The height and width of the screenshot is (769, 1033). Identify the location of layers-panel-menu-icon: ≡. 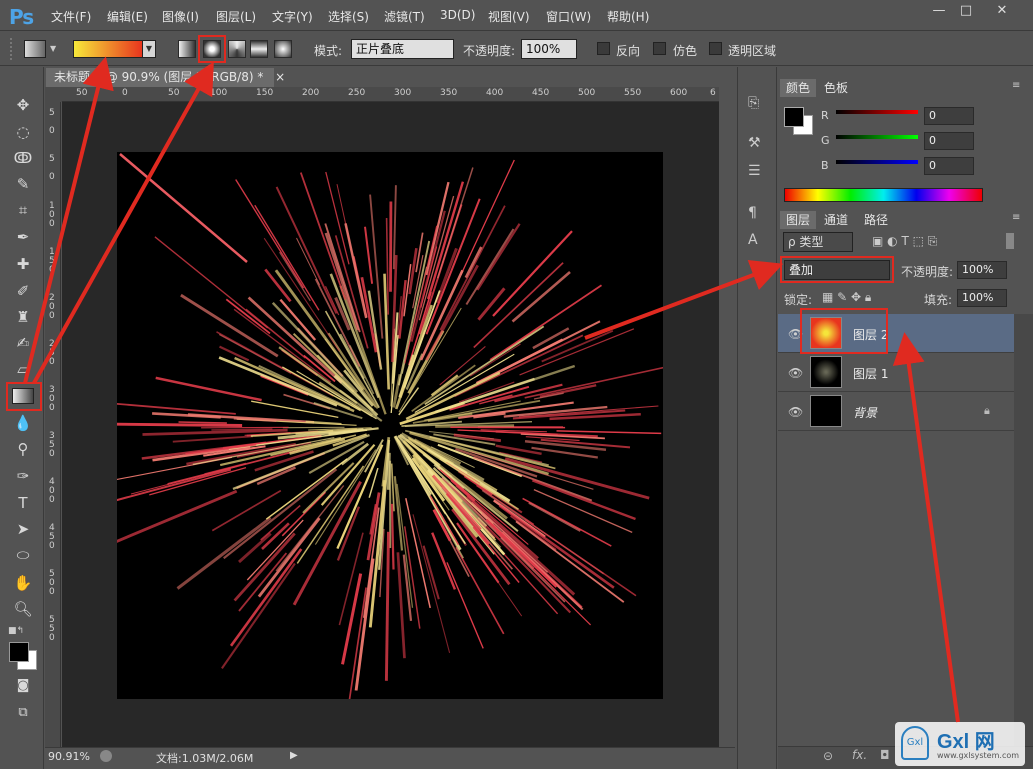
(1016, 217).